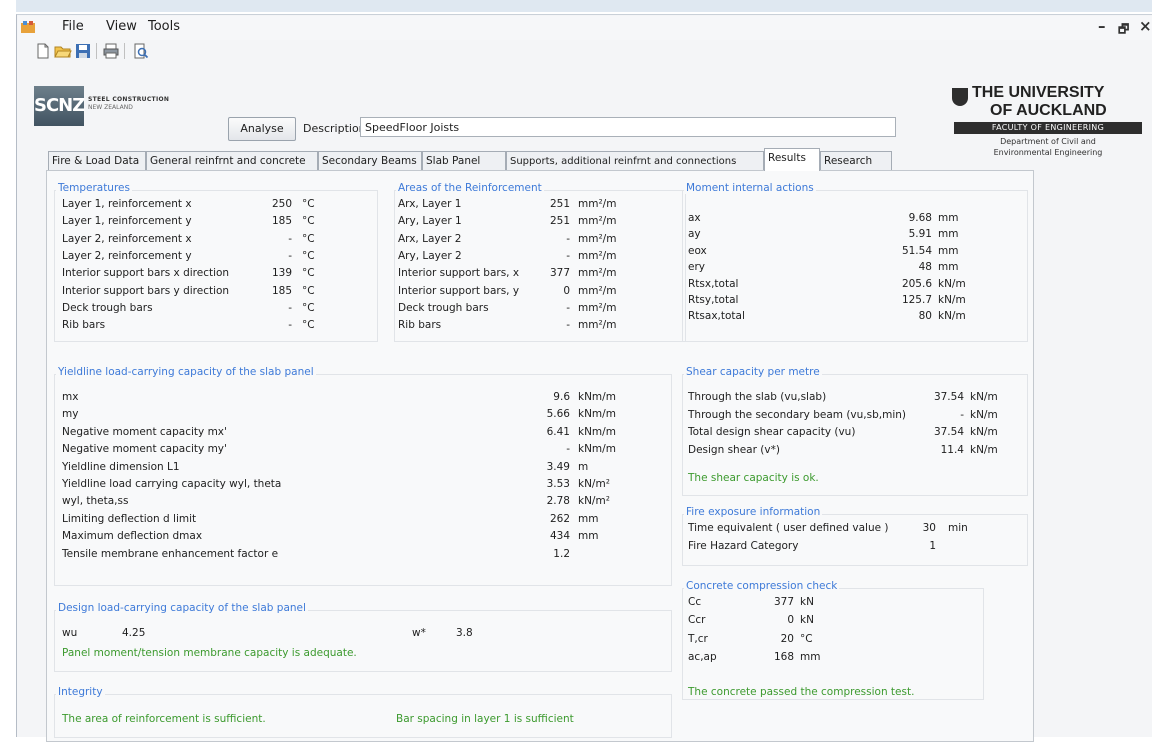  Describe the element at coordinates (757, 397) in the screenshot. I see `shear-row-label: Through the slab (vu,slab)` at that location.